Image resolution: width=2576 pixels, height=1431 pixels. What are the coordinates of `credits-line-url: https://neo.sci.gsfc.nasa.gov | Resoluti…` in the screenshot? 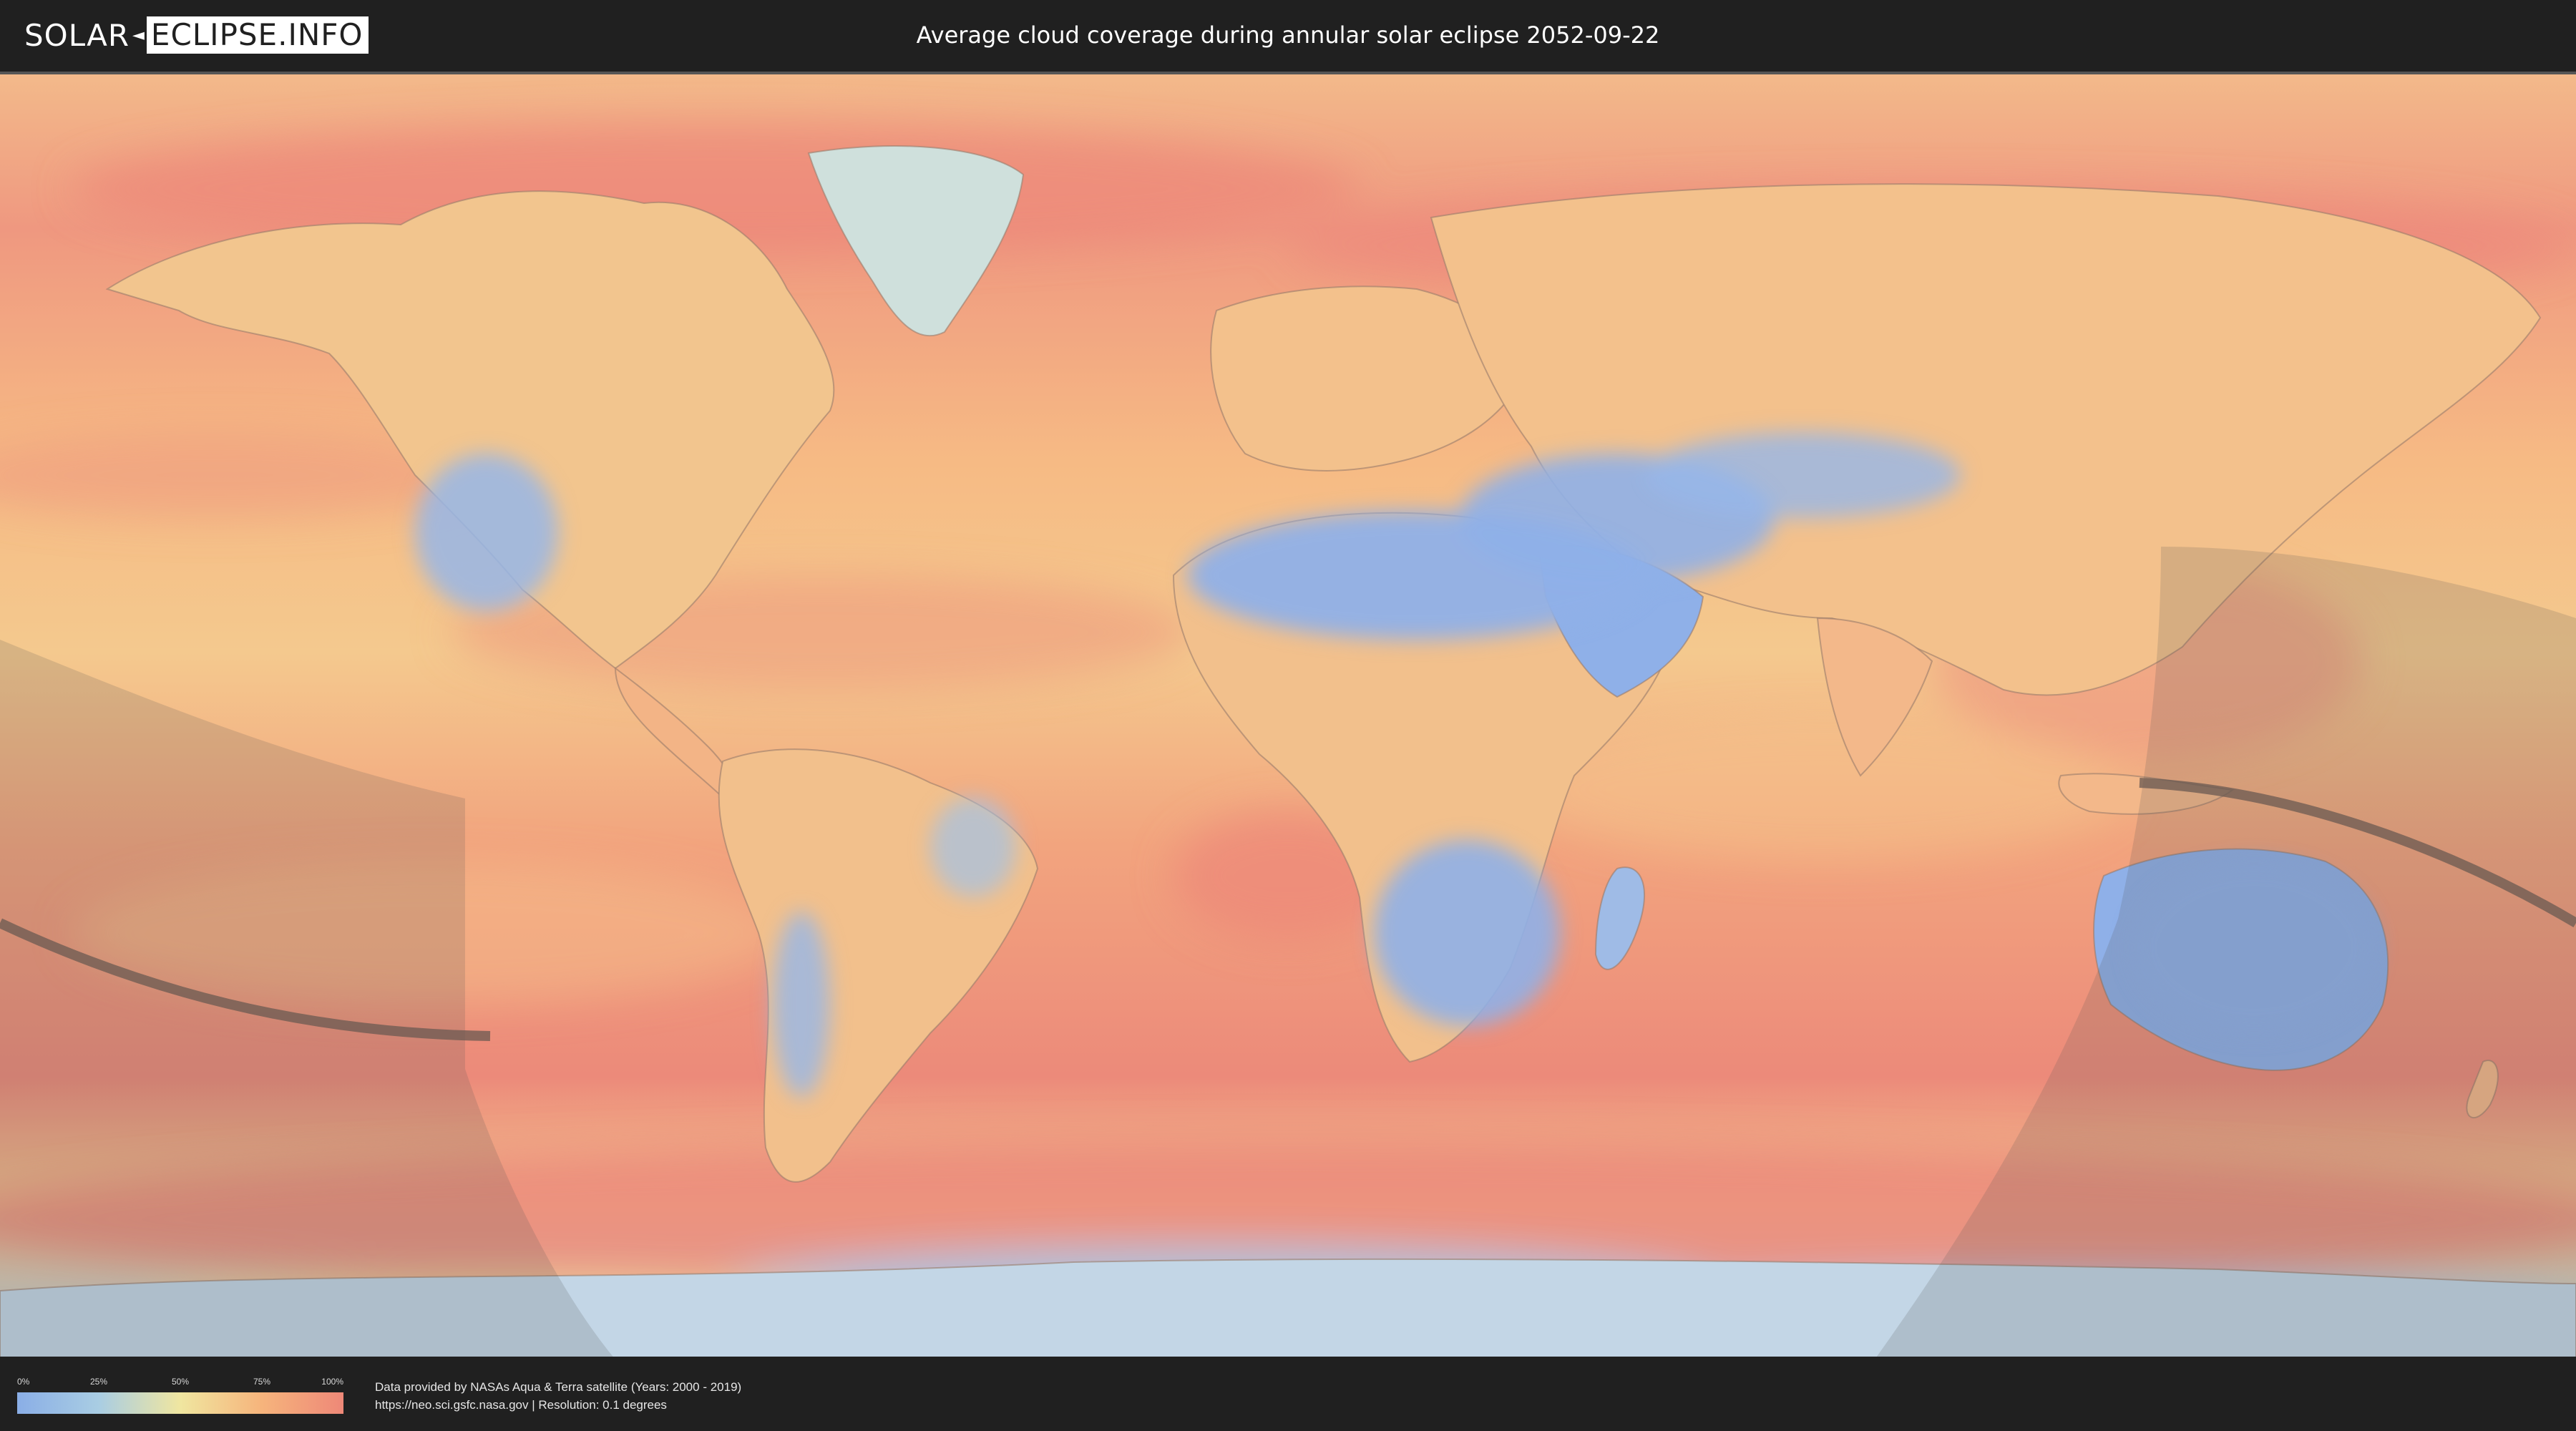 It's located at (558, 1405).